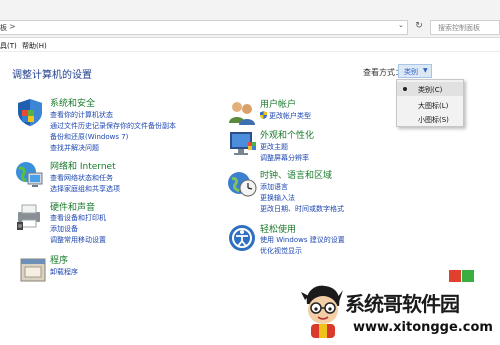 This screenshot has width=500, height=345. What do you see at coordinates (78, 218) in the screenshot?
I see `link-devices-printers: 查看设备和打印机` at bounding box center [78, 218].